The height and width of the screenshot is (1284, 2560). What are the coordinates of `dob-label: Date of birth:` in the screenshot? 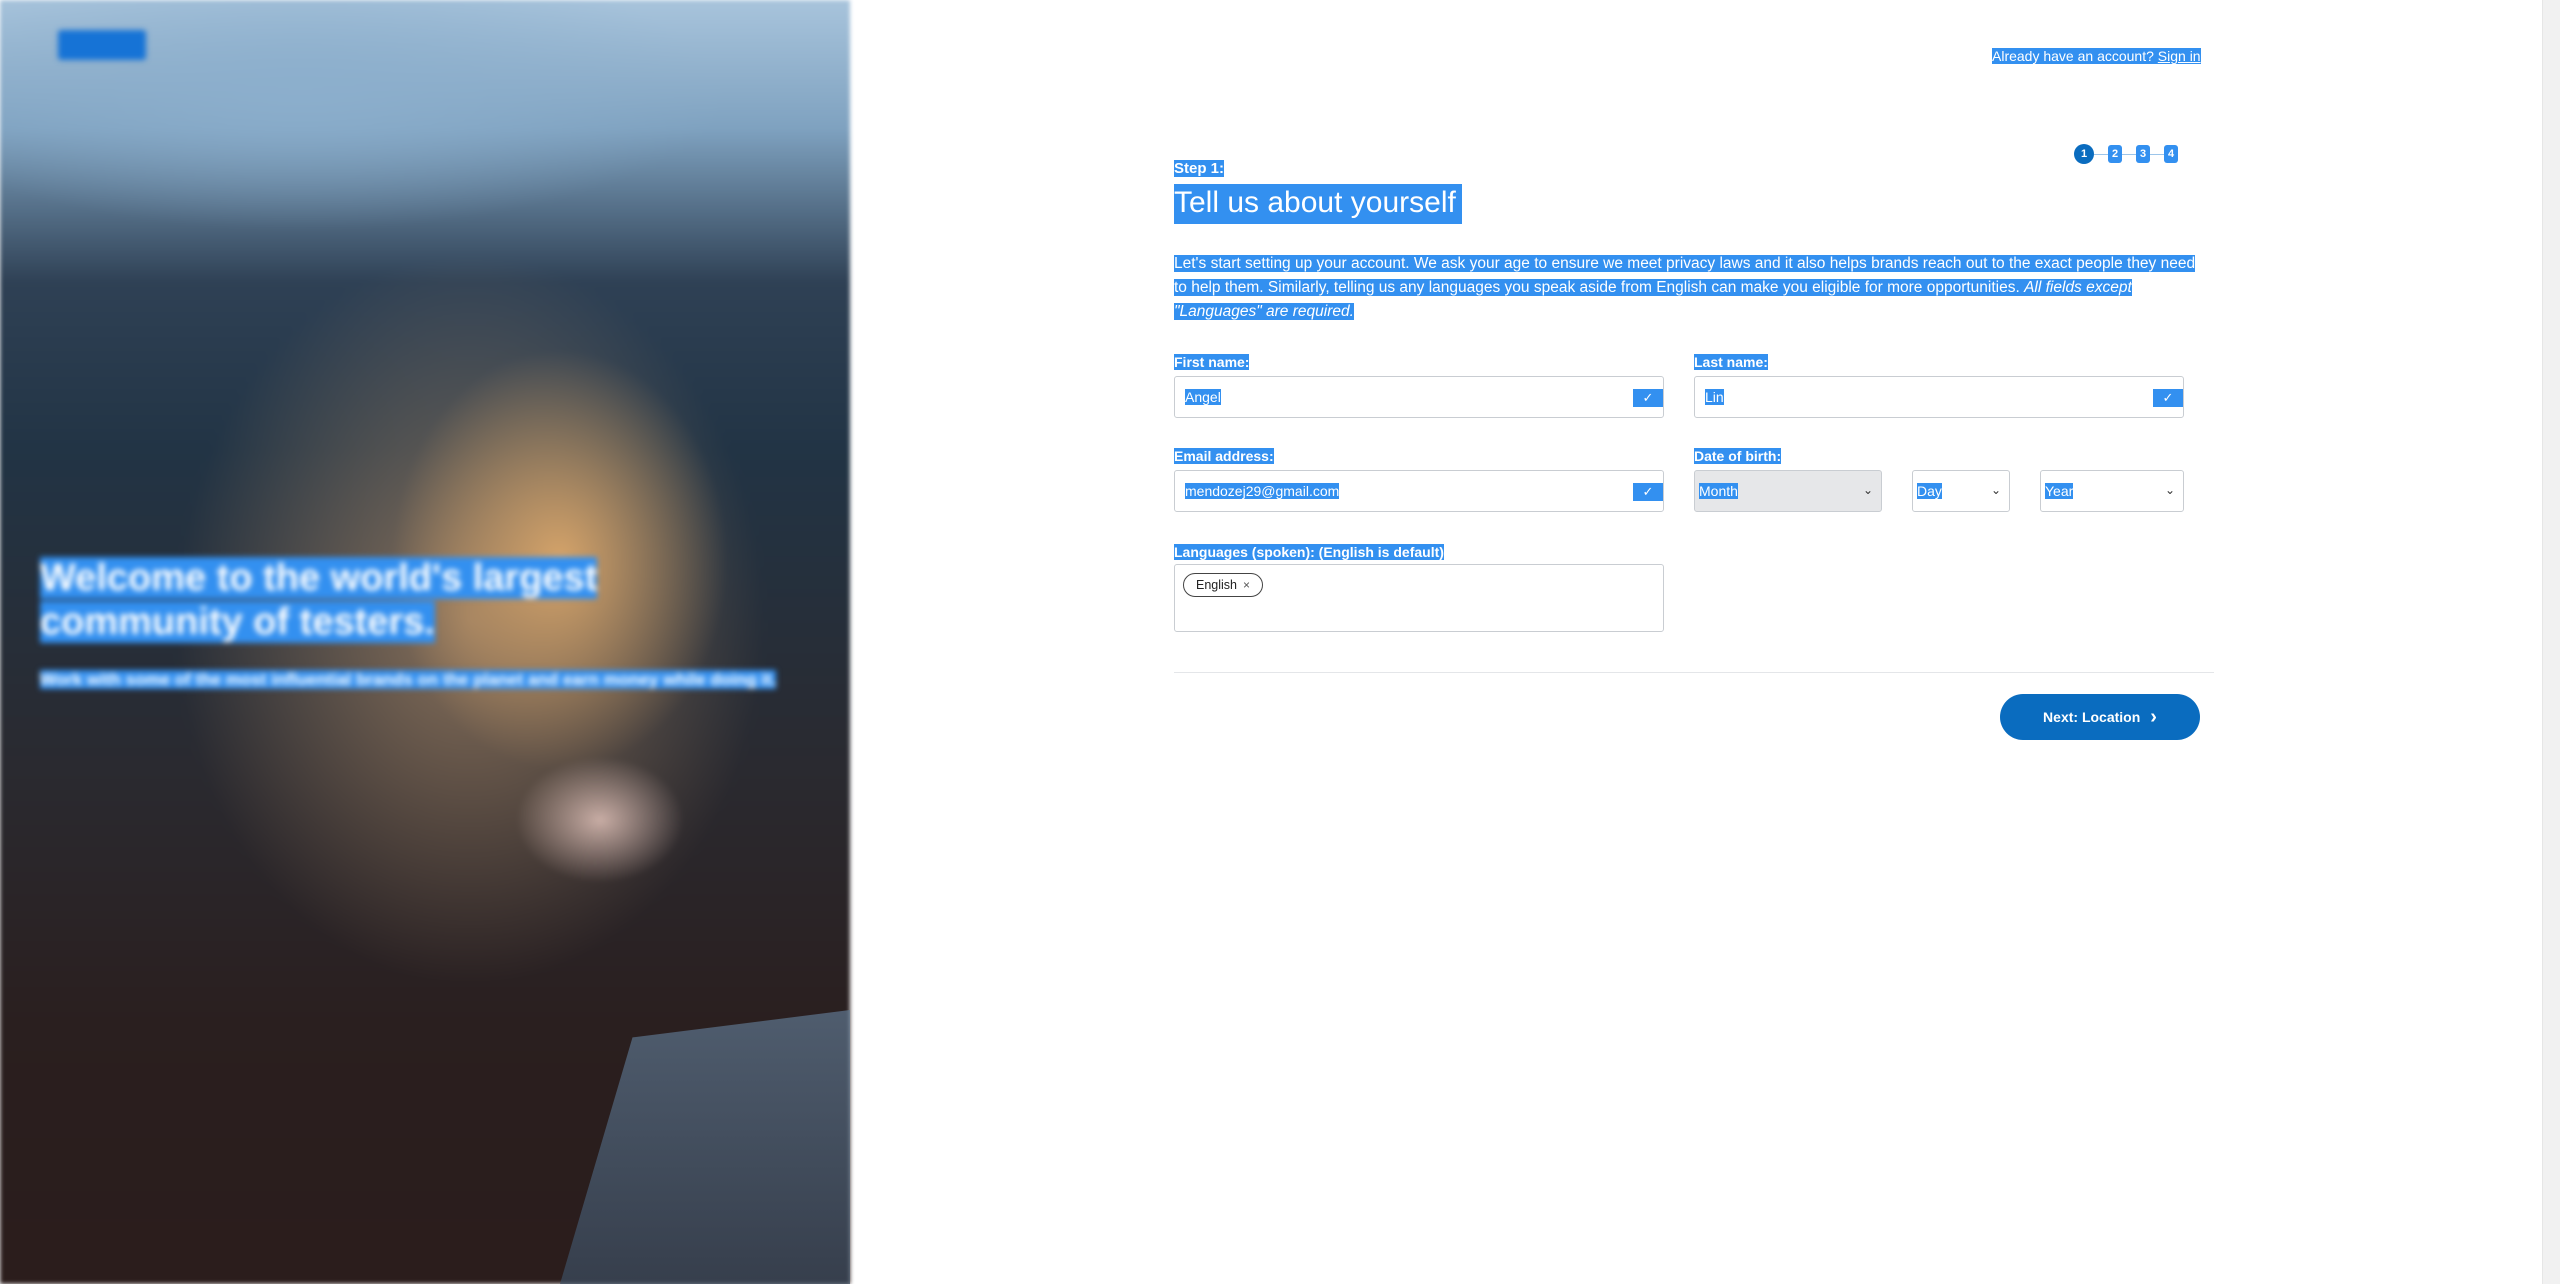 It's located at (1738, 456).